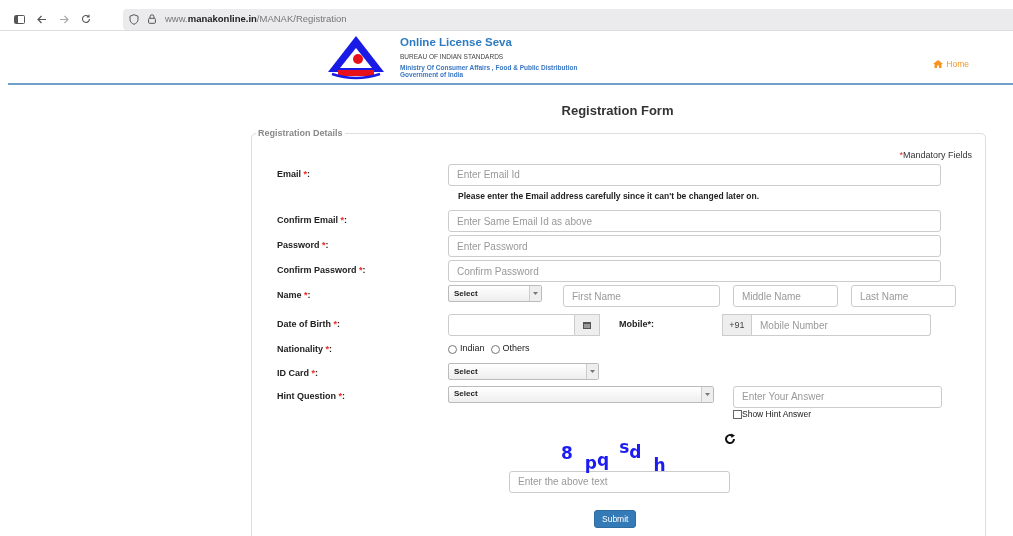 This screenshot has width=1013, height=536. What do you see at coordinates (511, 325) in the screenshot?
I see `date-input-field` at bounding box center [511, 325].